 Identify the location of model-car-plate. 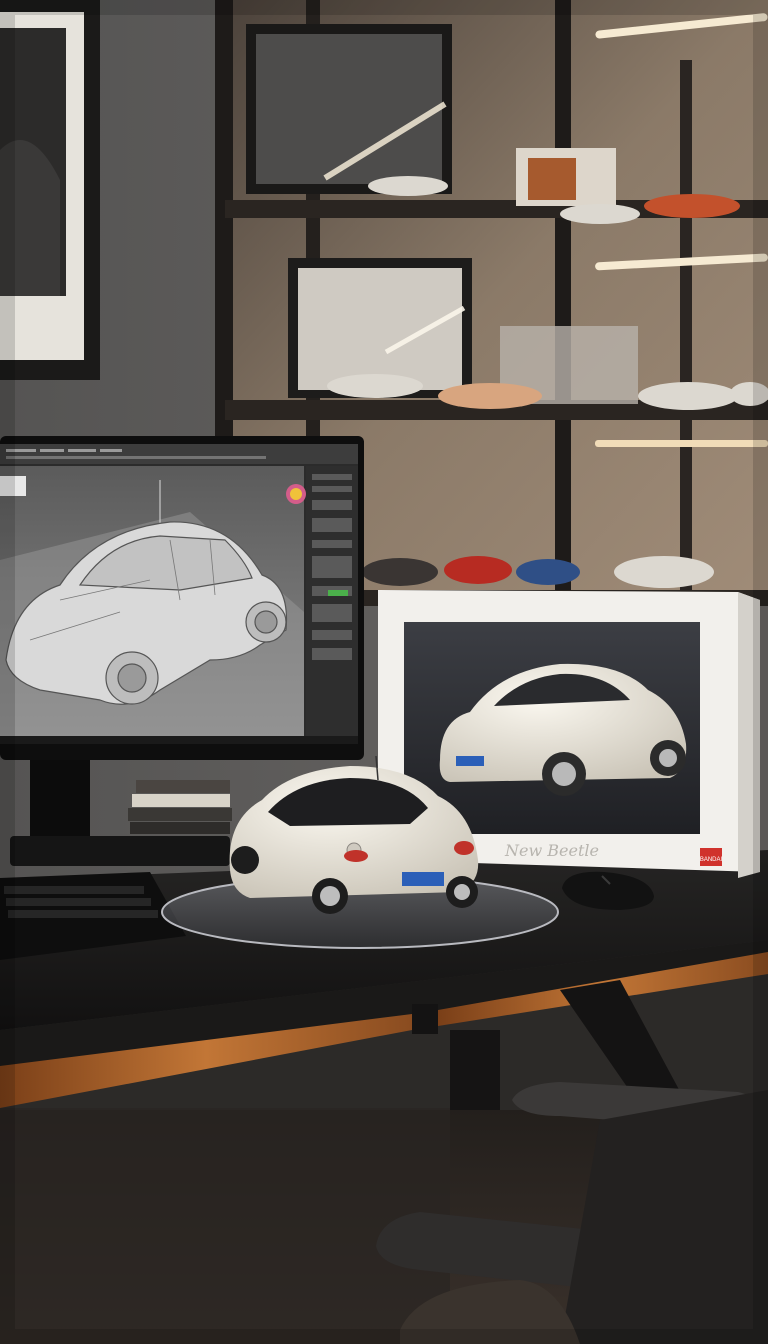
(423, 879).